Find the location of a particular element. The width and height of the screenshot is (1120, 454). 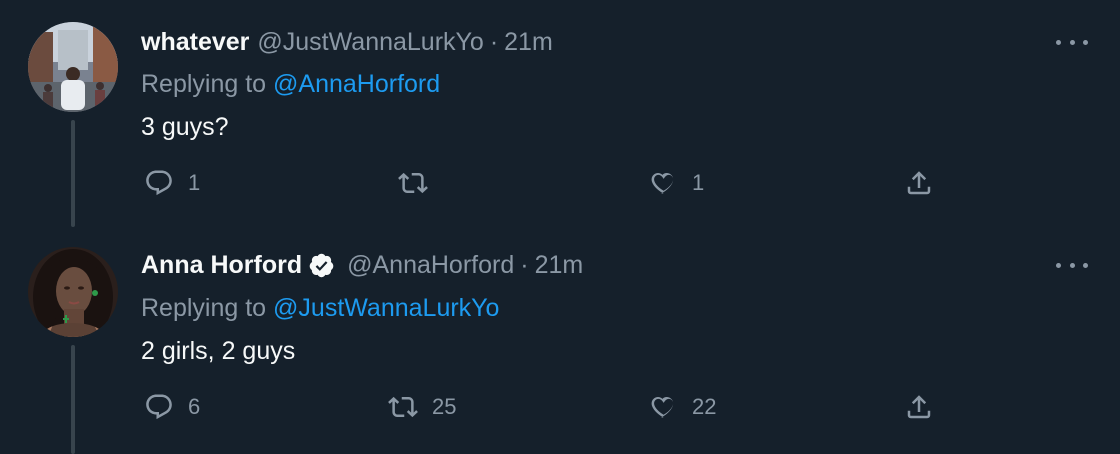

tweet-text: 3 guys? is located at coordinates (185, 127).